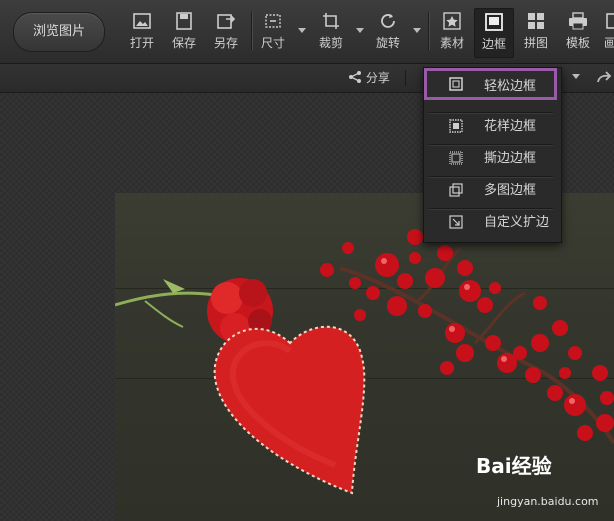  Describe the element at coordinates (604, 78) in the screenshot. I see `redo-arrow-icon` at that location.